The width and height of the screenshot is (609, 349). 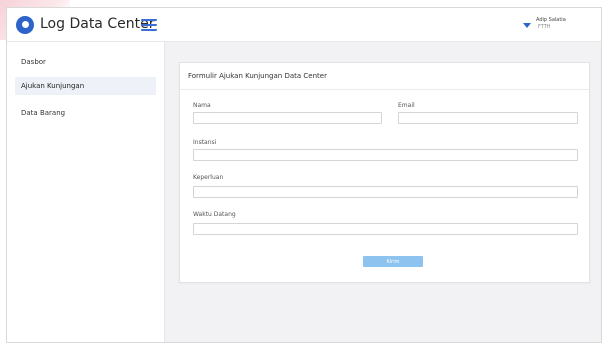 I want to click on waktu-datang-label: Waktu Datang, so click(x=214, y=214).